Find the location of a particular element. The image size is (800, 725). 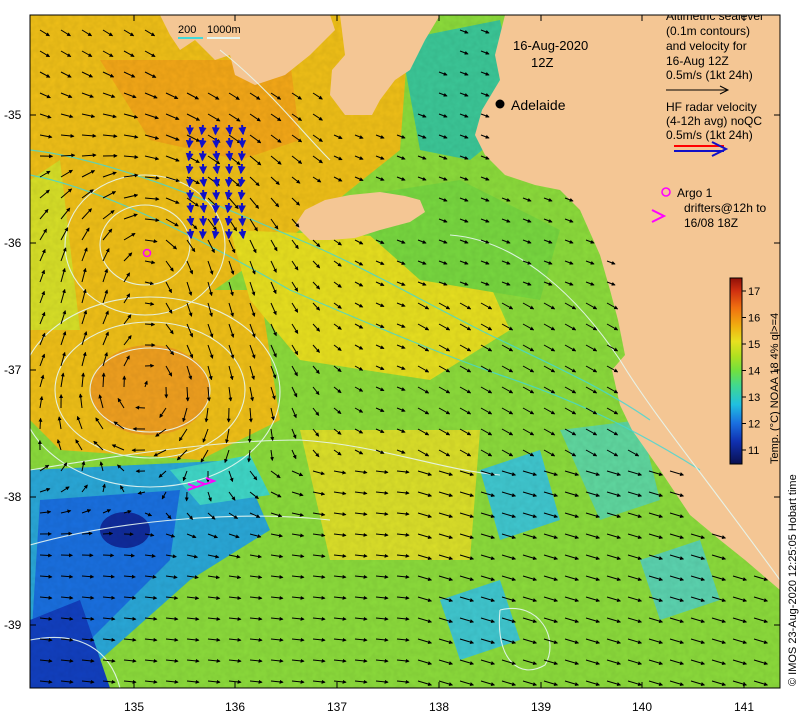

lon-tick-label: 140 is located at coordinates (642, 707).